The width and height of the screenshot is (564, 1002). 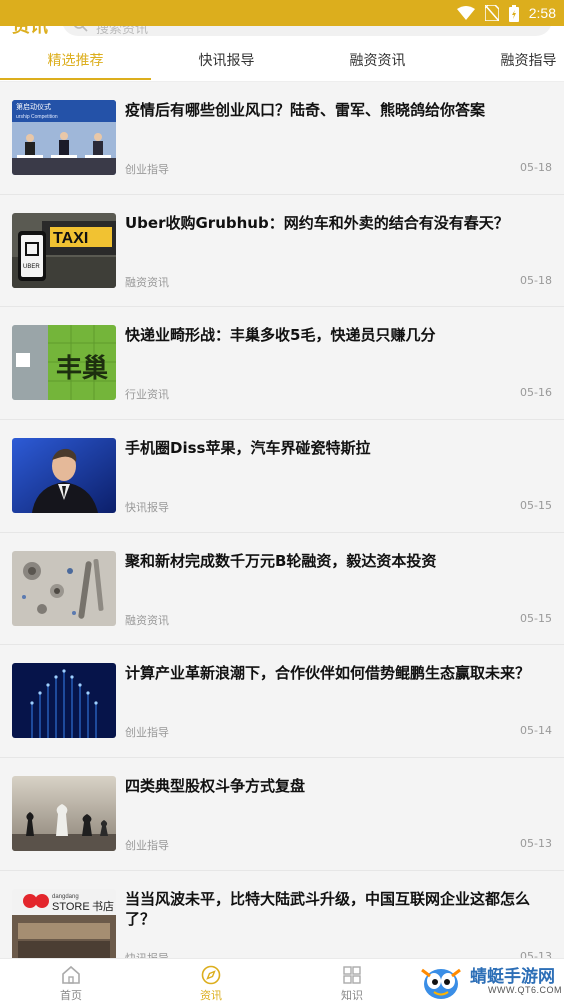 I want to click on nav-knowledge: 知识, so click(x=352, y=980).